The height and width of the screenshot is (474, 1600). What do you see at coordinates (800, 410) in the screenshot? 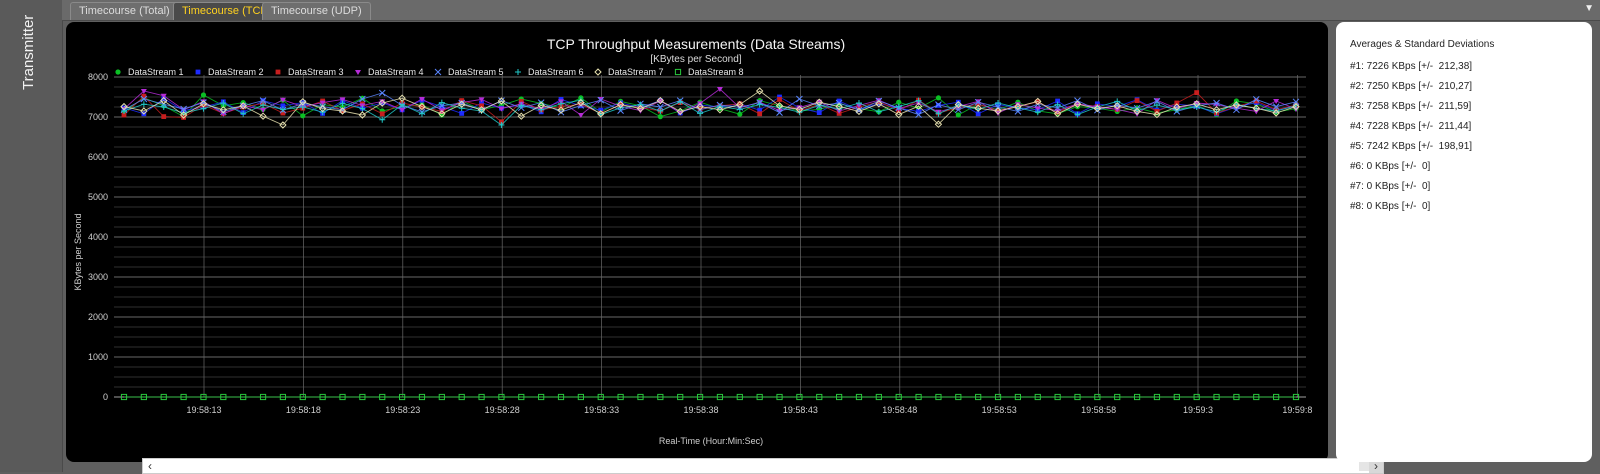
I see `x-tick-label: 19:58:43` at bounding box center [800, 410].